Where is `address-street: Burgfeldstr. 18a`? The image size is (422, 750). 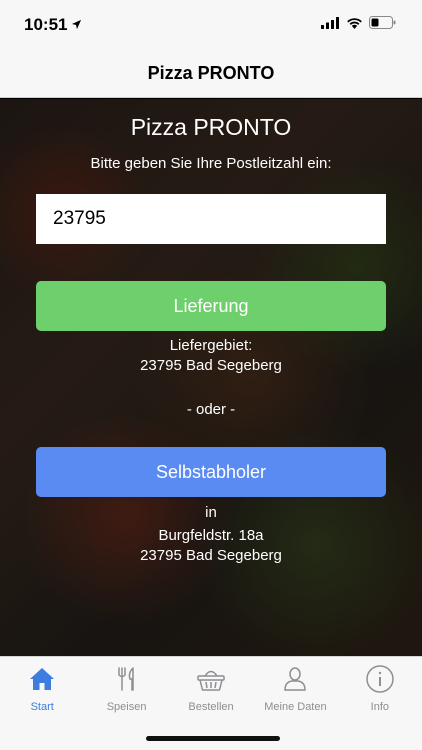 address-street: Burgfeldstr. 18a is located at coordinates (211, 535).